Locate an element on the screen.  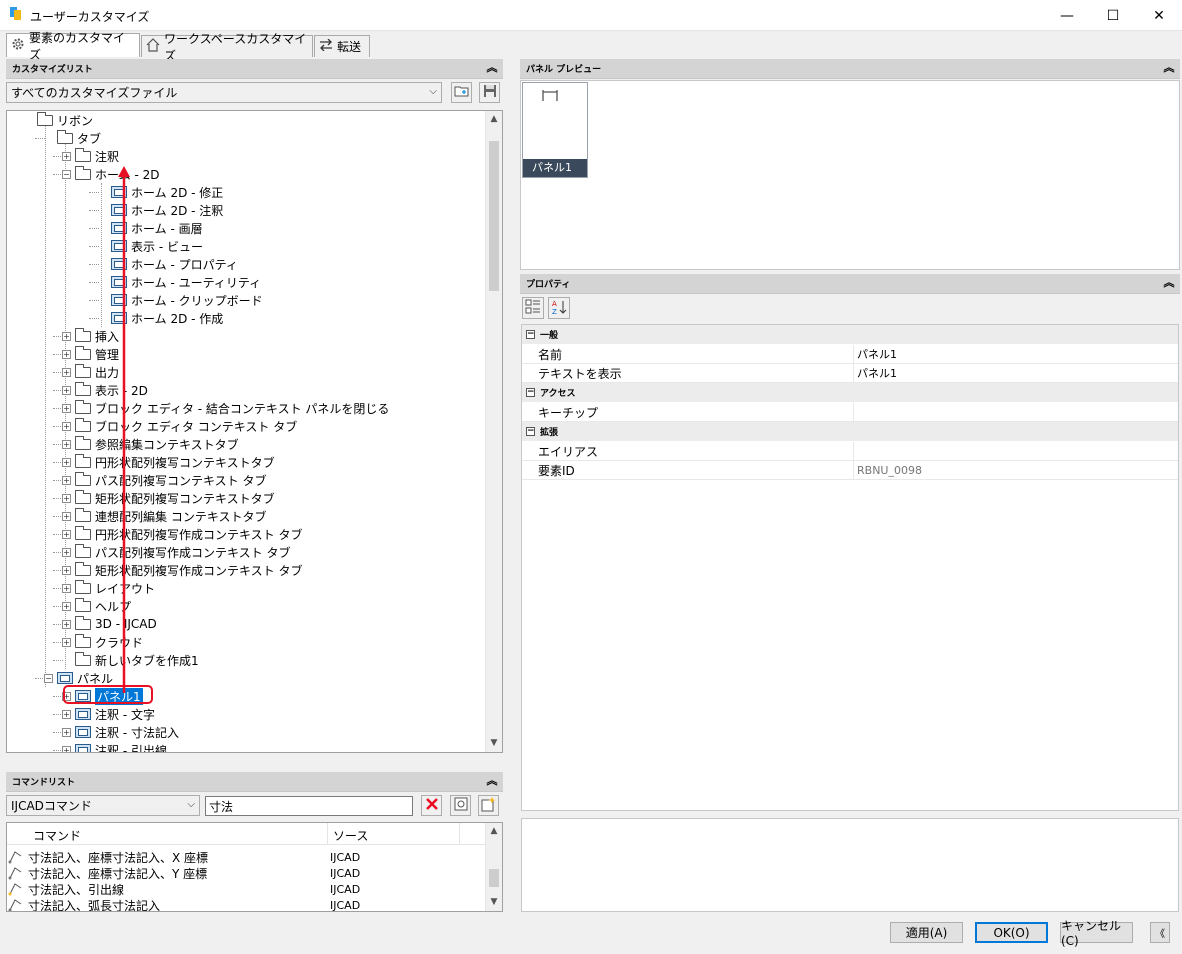
tree-item: + 矩形状配列複写コンテキストタブ is located at coordinates (168, 498).